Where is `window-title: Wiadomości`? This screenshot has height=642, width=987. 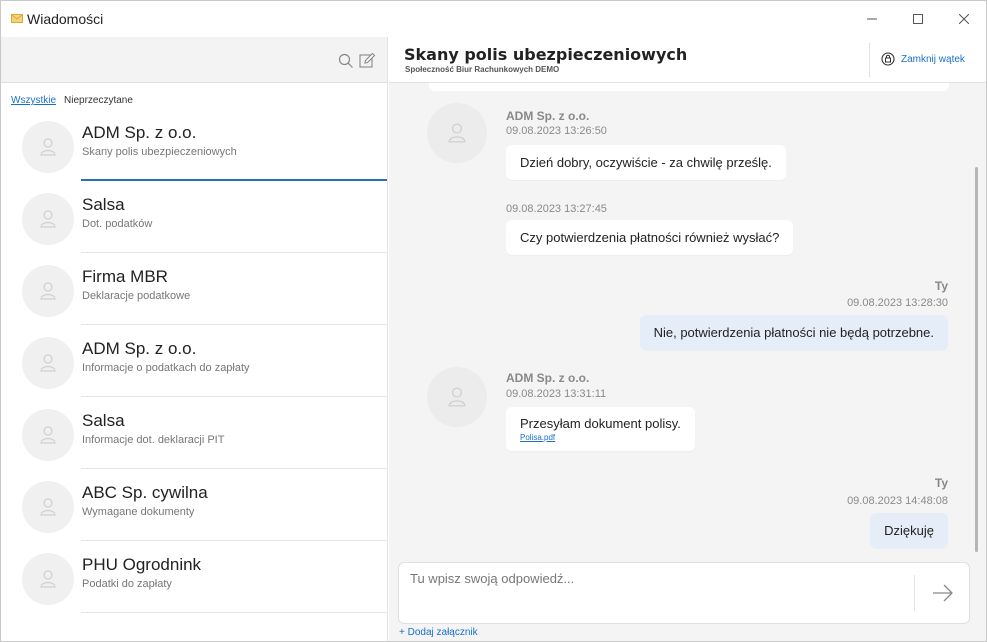 window-title: Wiadomości is located at coordinates (65, 19).